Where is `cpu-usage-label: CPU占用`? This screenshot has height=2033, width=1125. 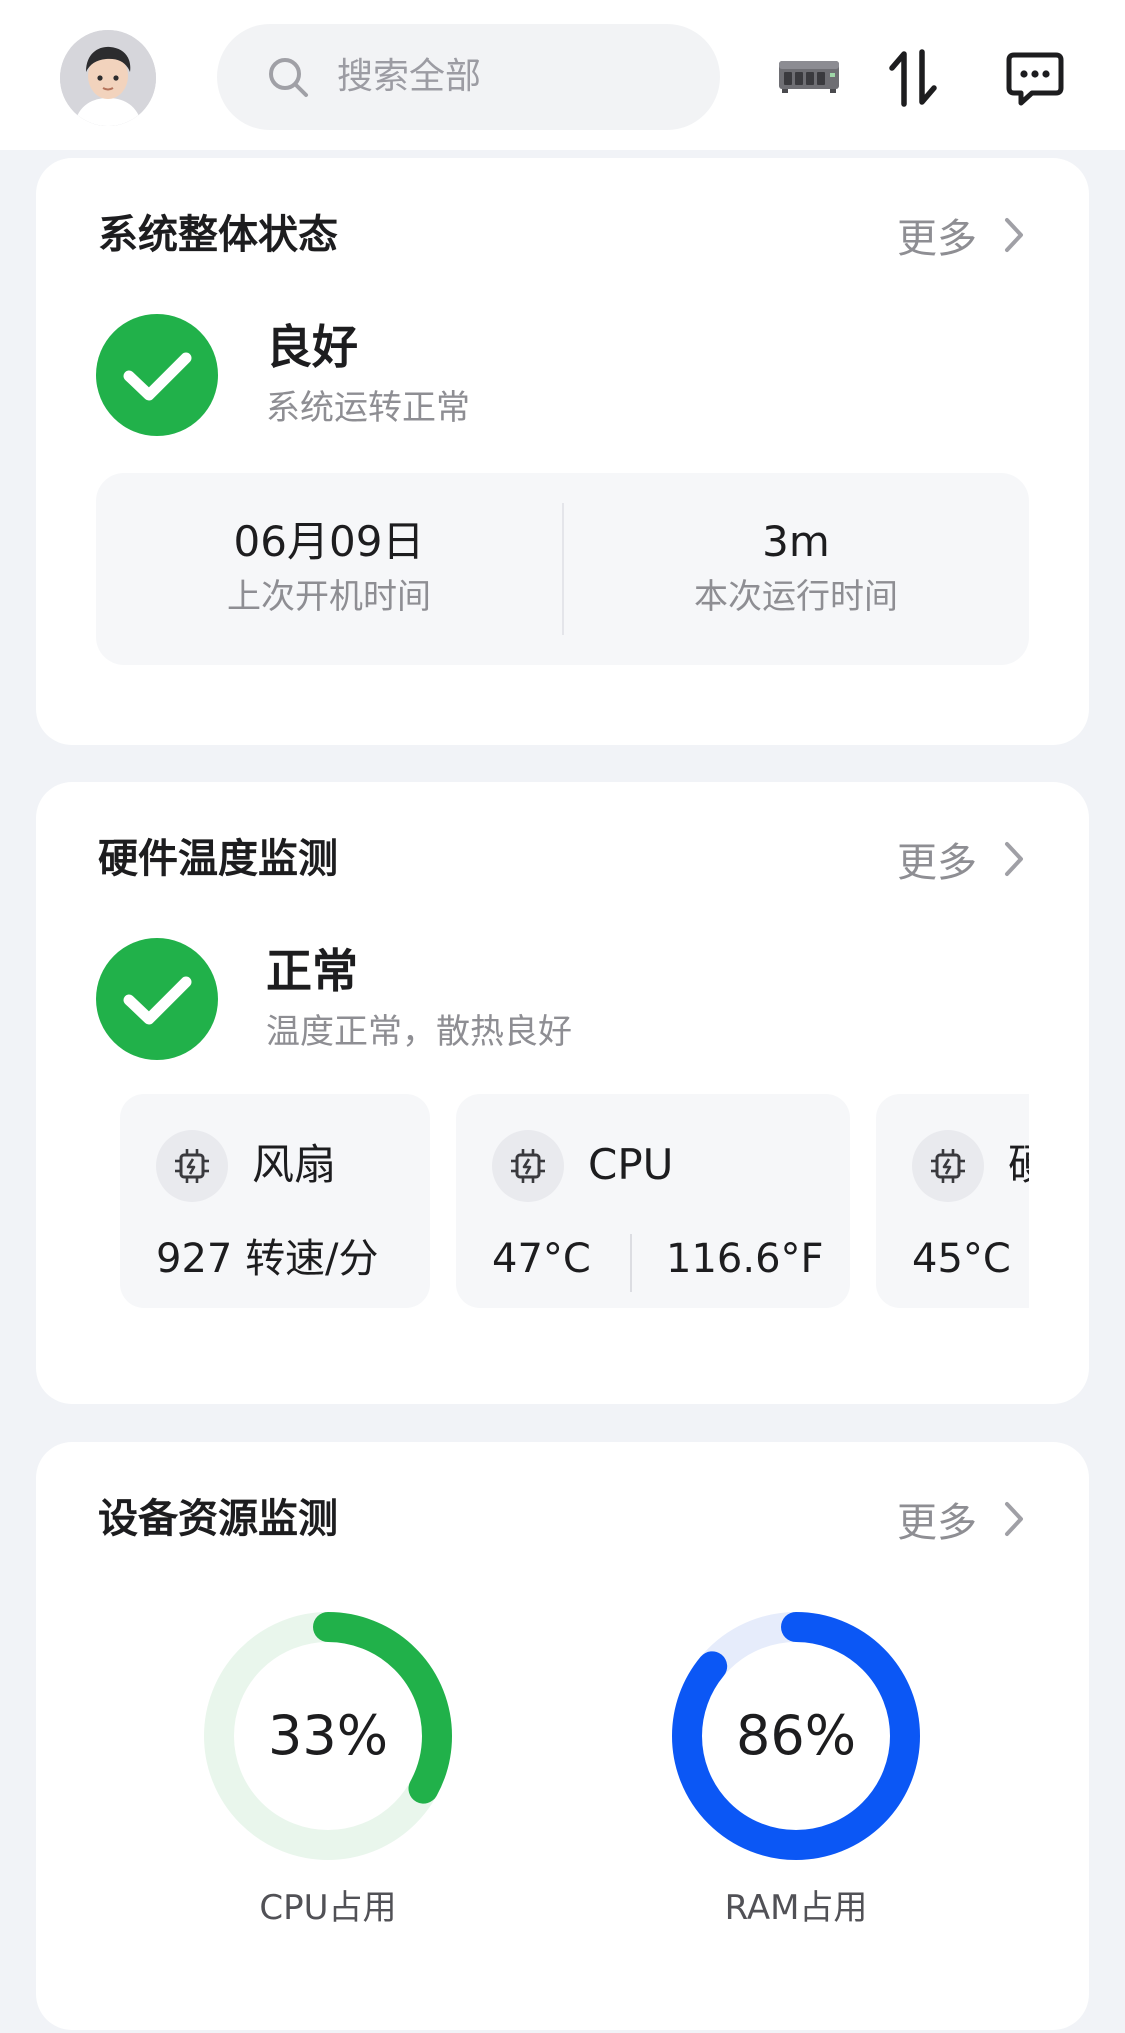
cpu-usage-label: CPU占用 is located at coordinates (328, 1908).